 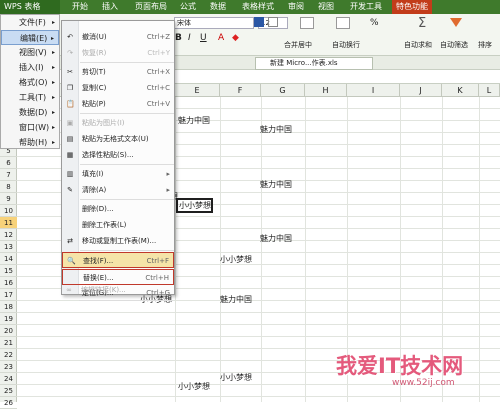 I want to click on row-header: 20, so click(x=8, y=331).